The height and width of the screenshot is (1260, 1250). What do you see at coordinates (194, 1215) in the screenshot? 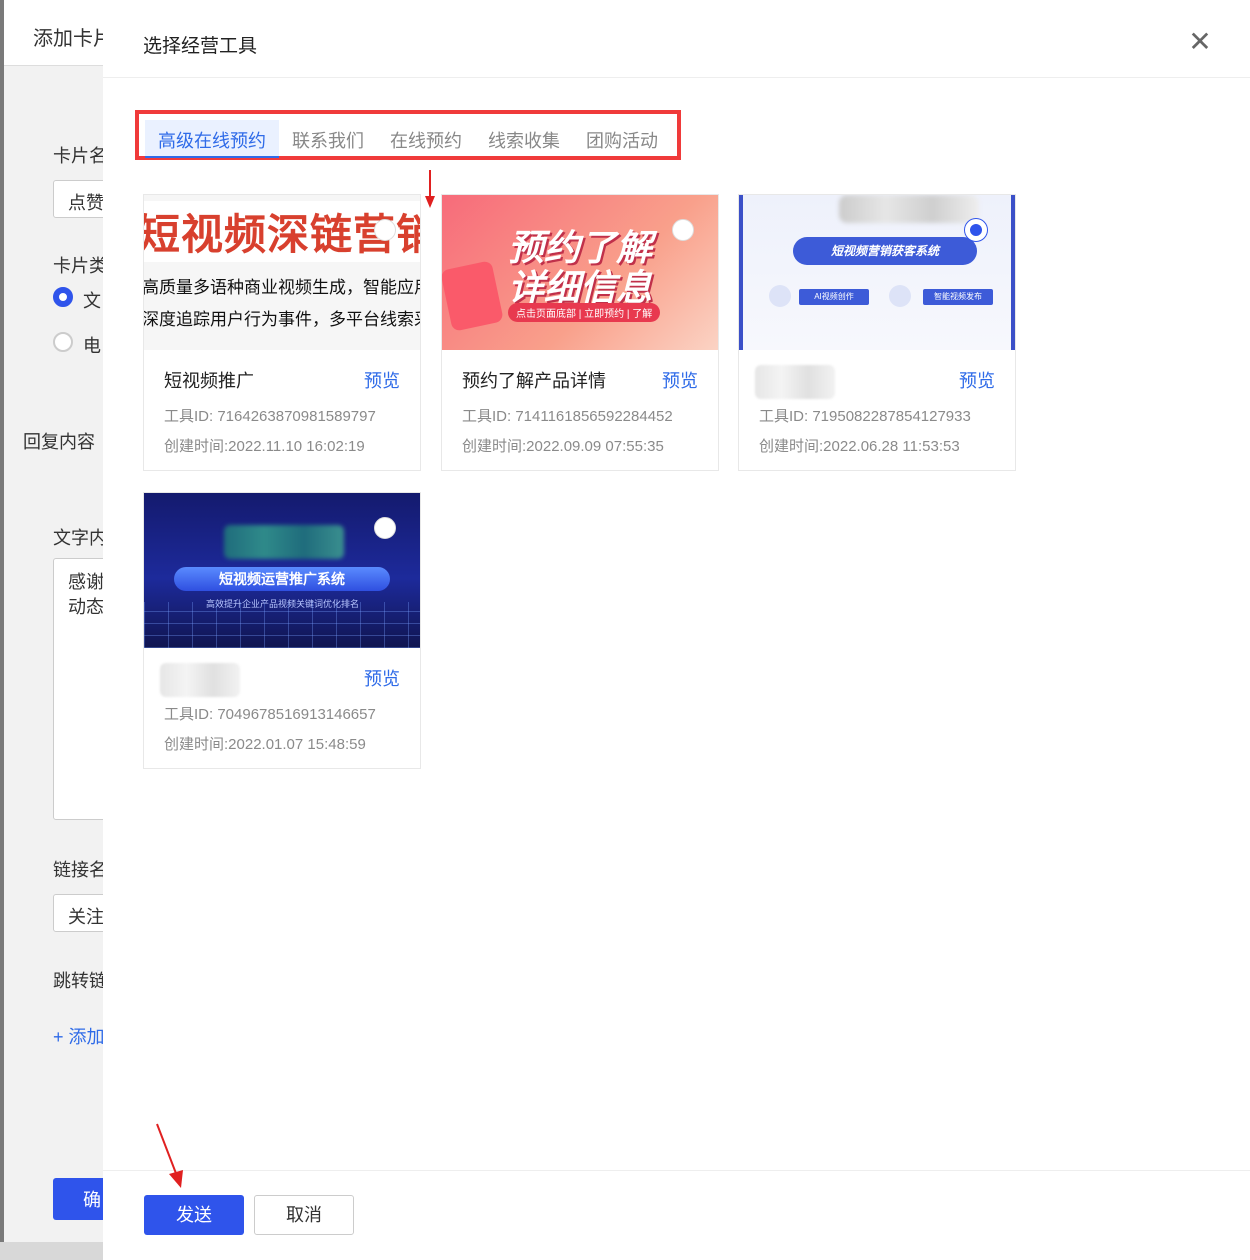
I see `send-button: 发送` at bounding box center [194, 1215].